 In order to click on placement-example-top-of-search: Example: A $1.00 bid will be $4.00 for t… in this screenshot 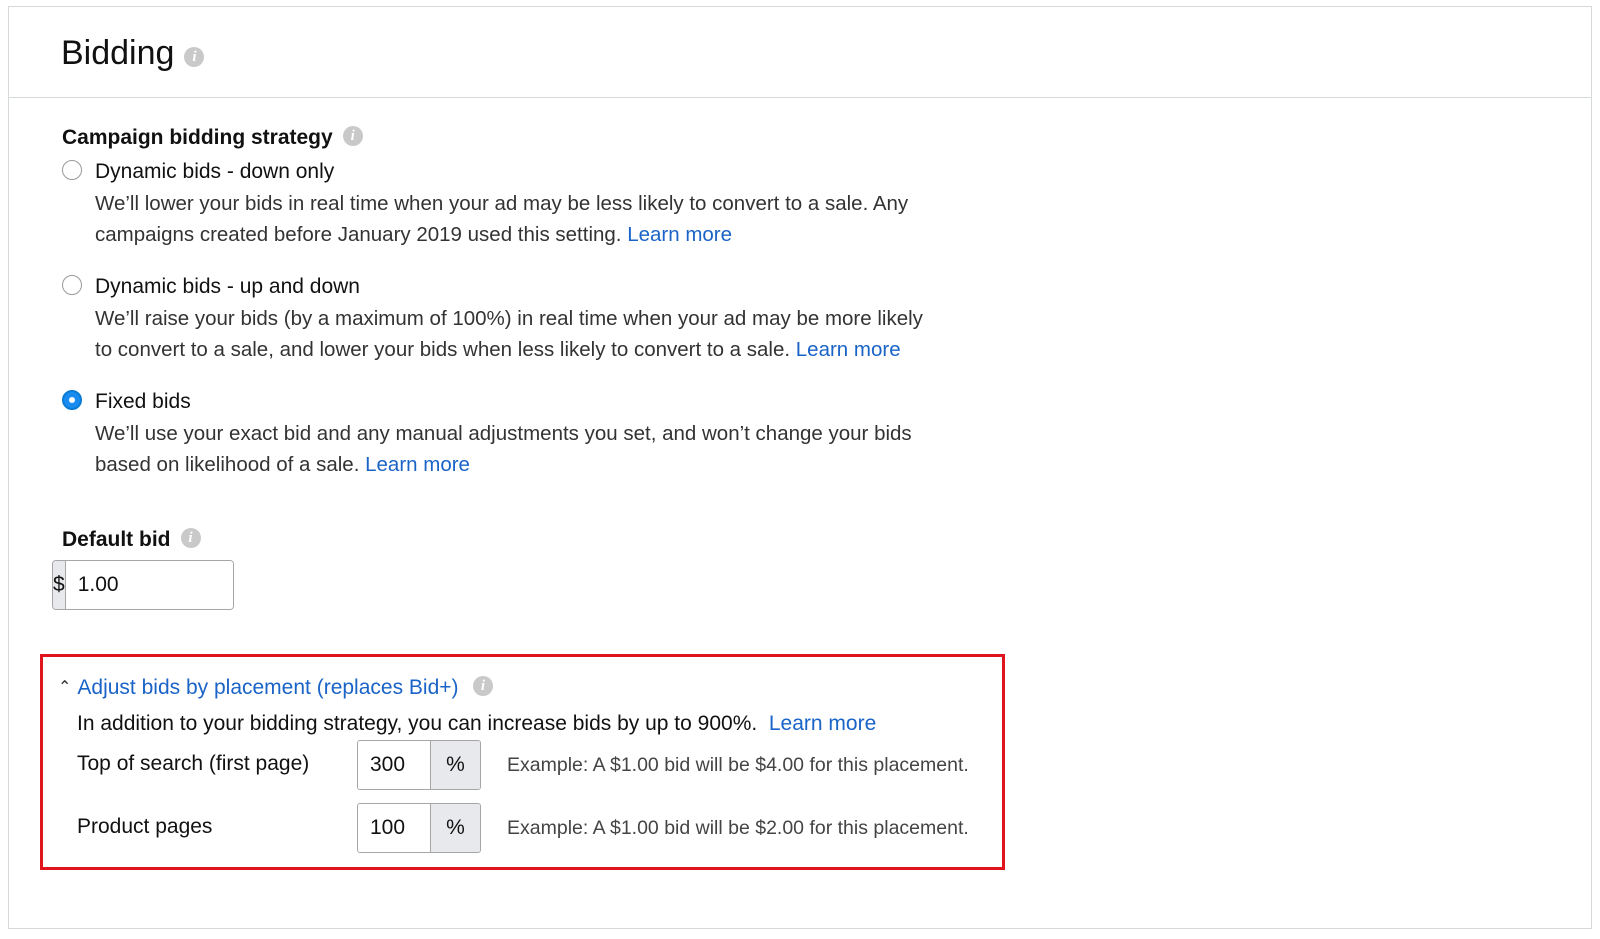, I will do `click(738, 765)`.